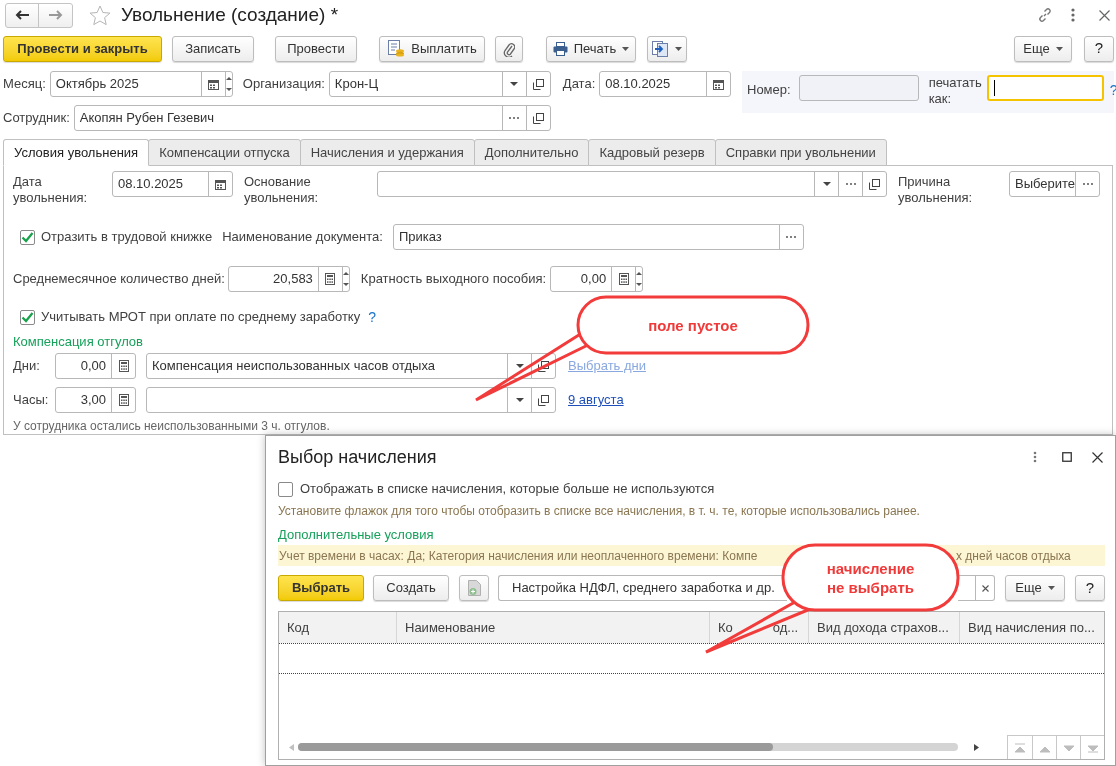 This screenshot has width=1116, height=766. Describe the element at coordinates (22, 15) in the screenshot. I see `arrow-left-icon` at that location.